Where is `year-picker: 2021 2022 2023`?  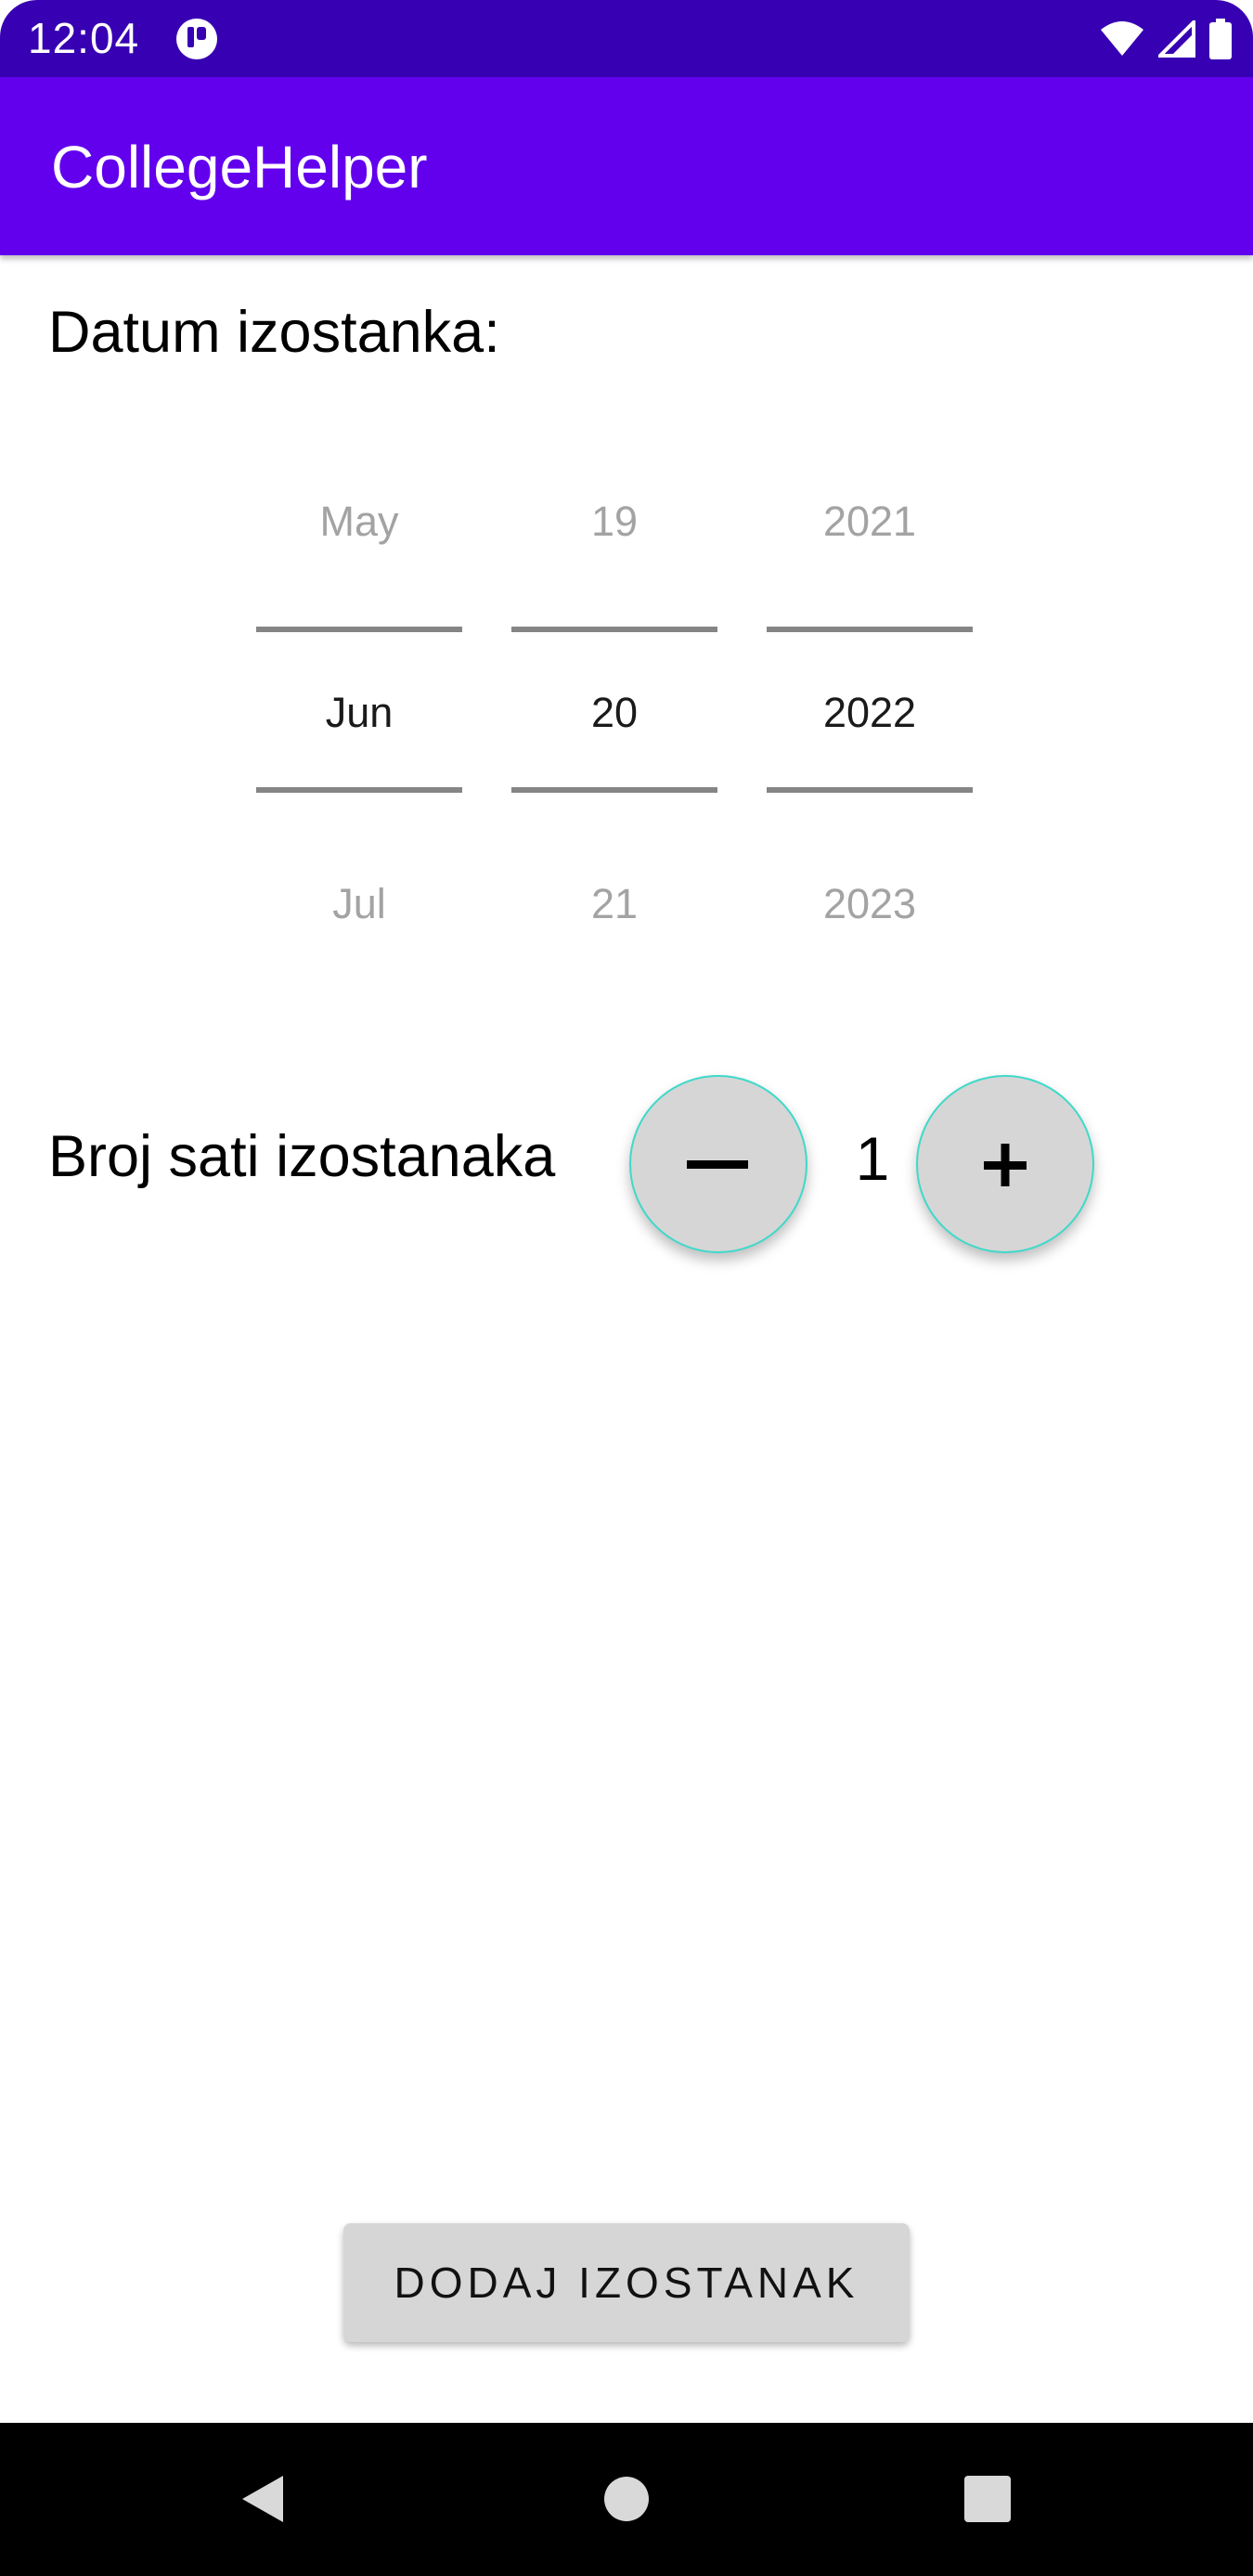
year-picker: 2021 2022 2023 is located at coordinates (870, 705).